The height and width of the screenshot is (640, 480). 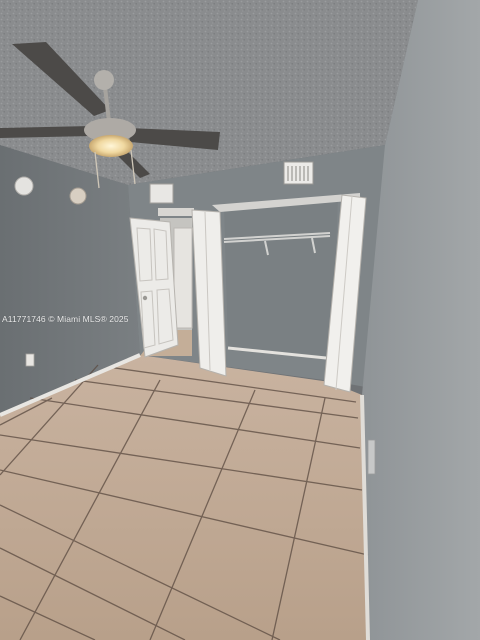 What do you see at coordinates (371, 457) in the screenshot?
I see `right-wall-outlet` at bounding box center [371, 457].